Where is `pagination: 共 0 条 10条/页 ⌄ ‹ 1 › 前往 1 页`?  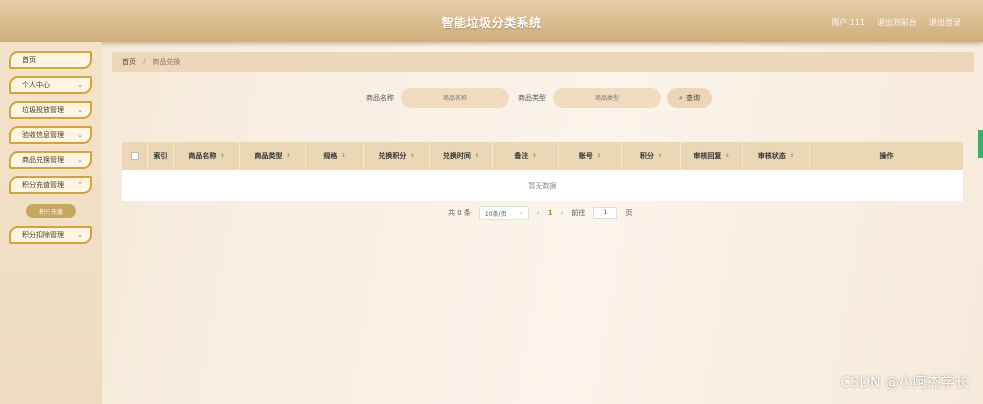 pagination: 共 0 条 10条/页 ⌄ ‹ 1 › 前往 1 页 is located at coordinates (540, 213).